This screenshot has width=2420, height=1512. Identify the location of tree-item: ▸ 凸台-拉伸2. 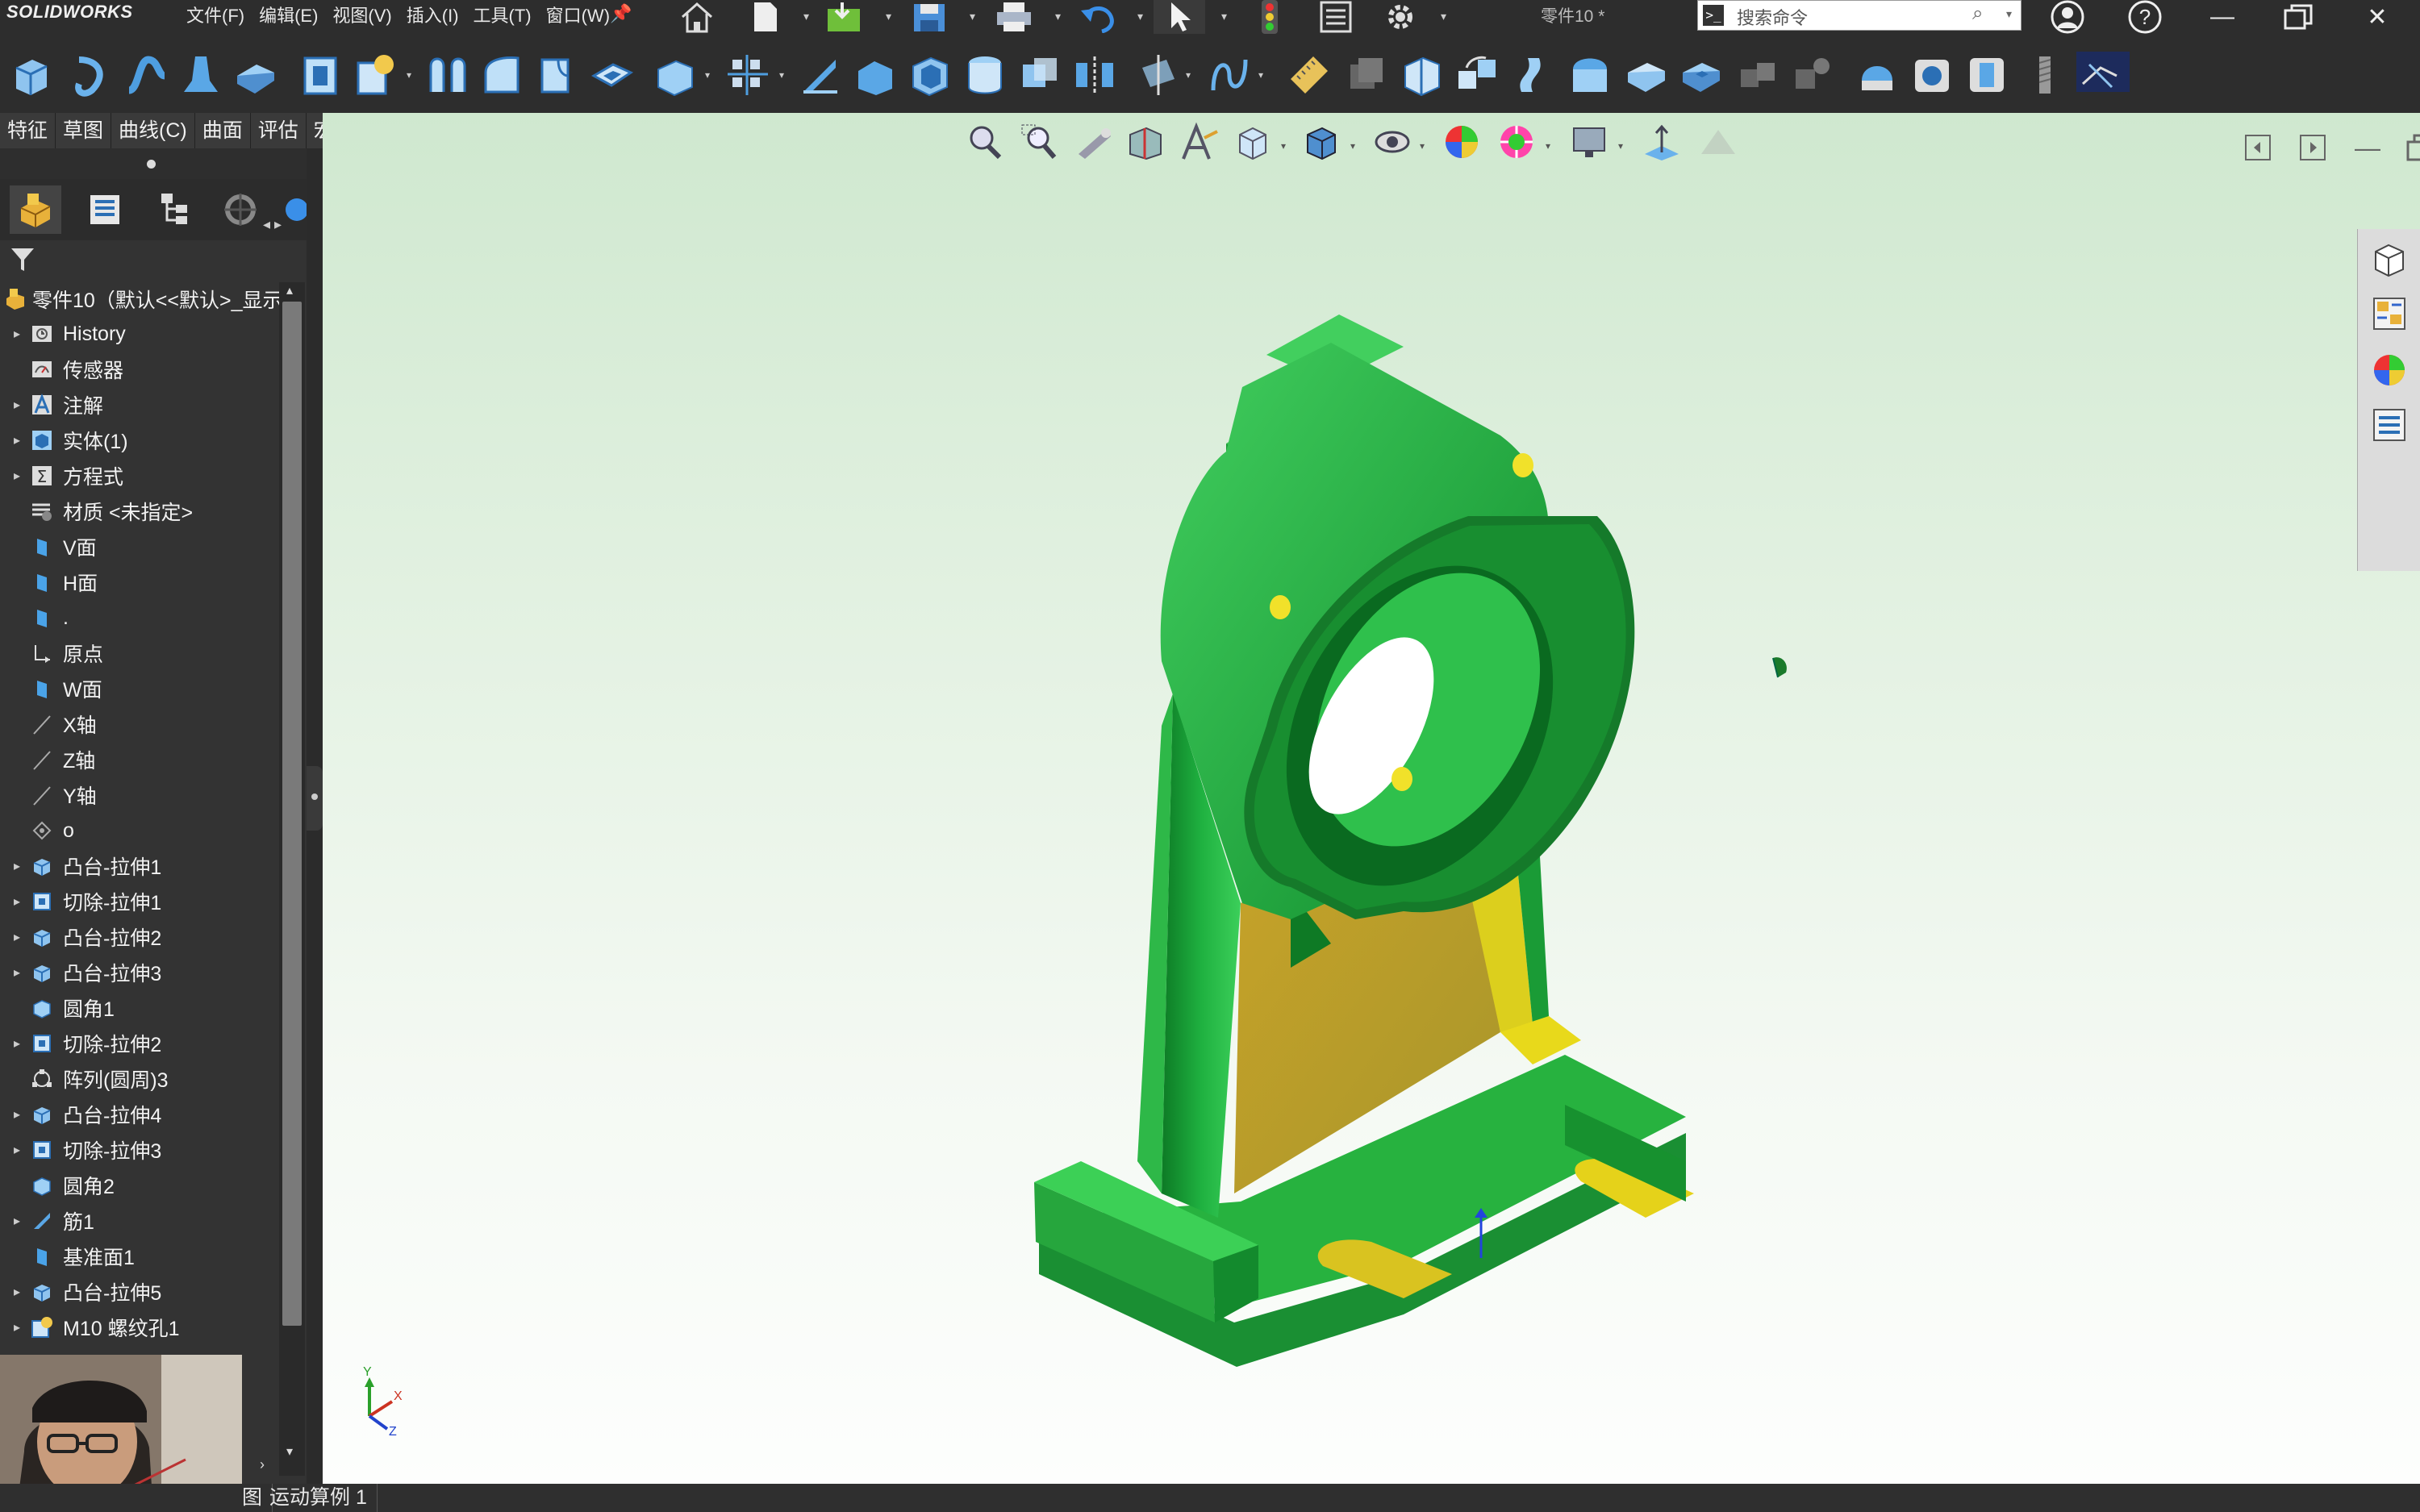
(139, 937).